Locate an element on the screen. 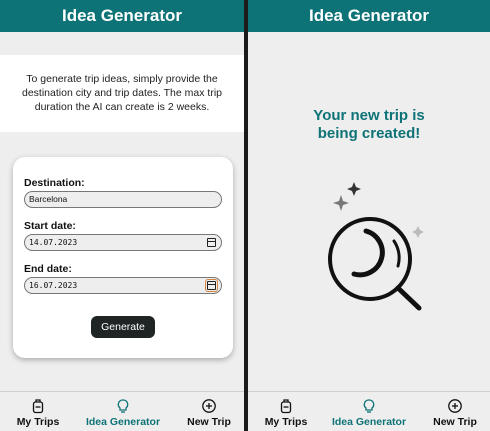 The image size is (490, 431). destination-label: Destination: is located at coordinates (54, 183).